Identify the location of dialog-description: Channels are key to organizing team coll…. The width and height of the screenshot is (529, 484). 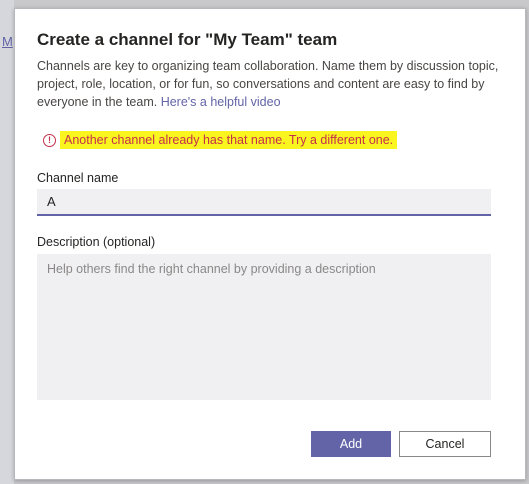
(270, 84).